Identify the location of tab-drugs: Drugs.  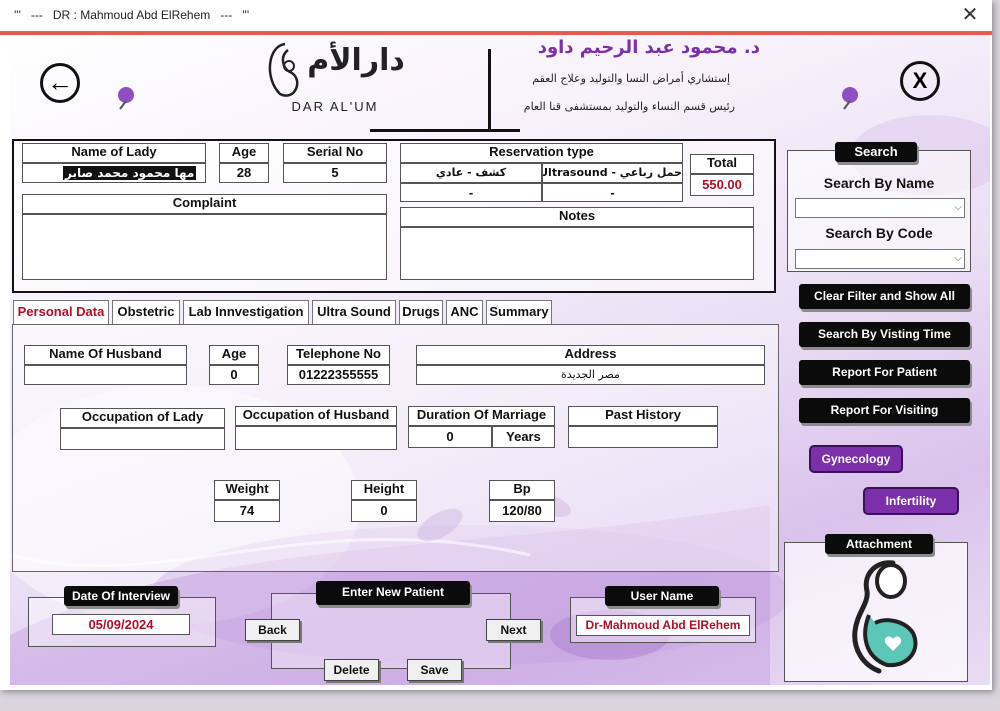
(421, 312).